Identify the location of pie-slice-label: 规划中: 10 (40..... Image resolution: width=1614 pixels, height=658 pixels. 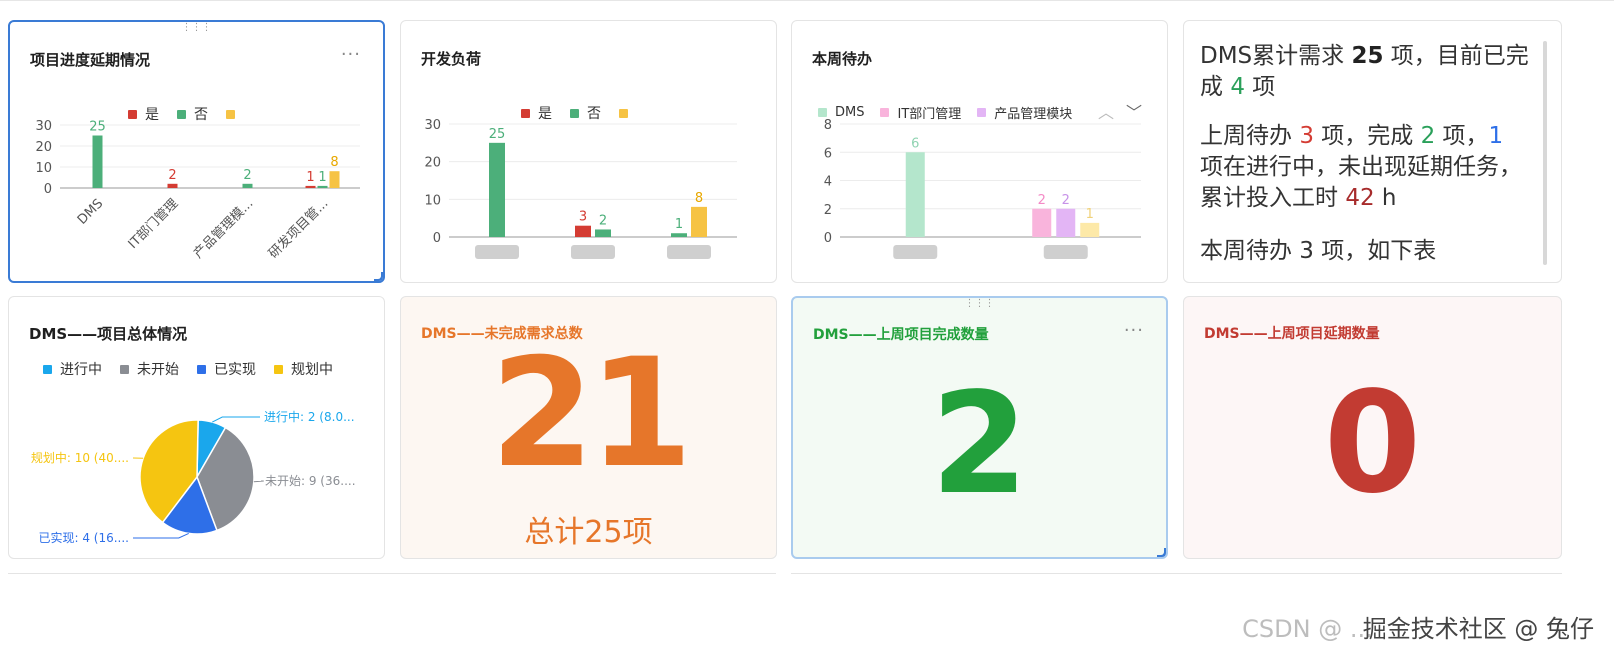
(80, 457).